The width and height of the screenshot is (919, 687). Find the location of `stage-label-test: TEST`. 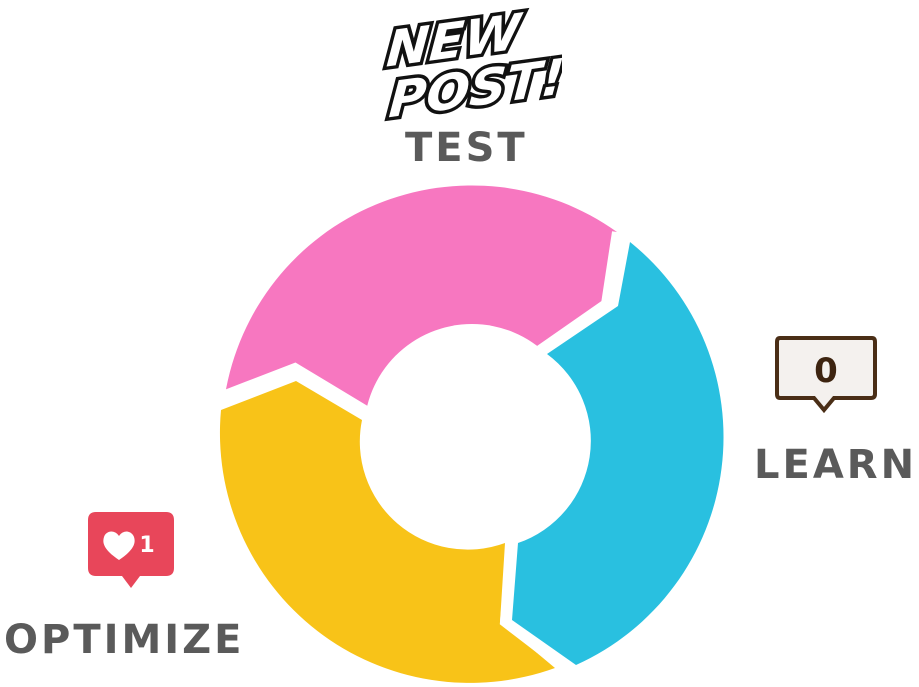

stage-label-test: TEST is located at coordinates (466, 148).